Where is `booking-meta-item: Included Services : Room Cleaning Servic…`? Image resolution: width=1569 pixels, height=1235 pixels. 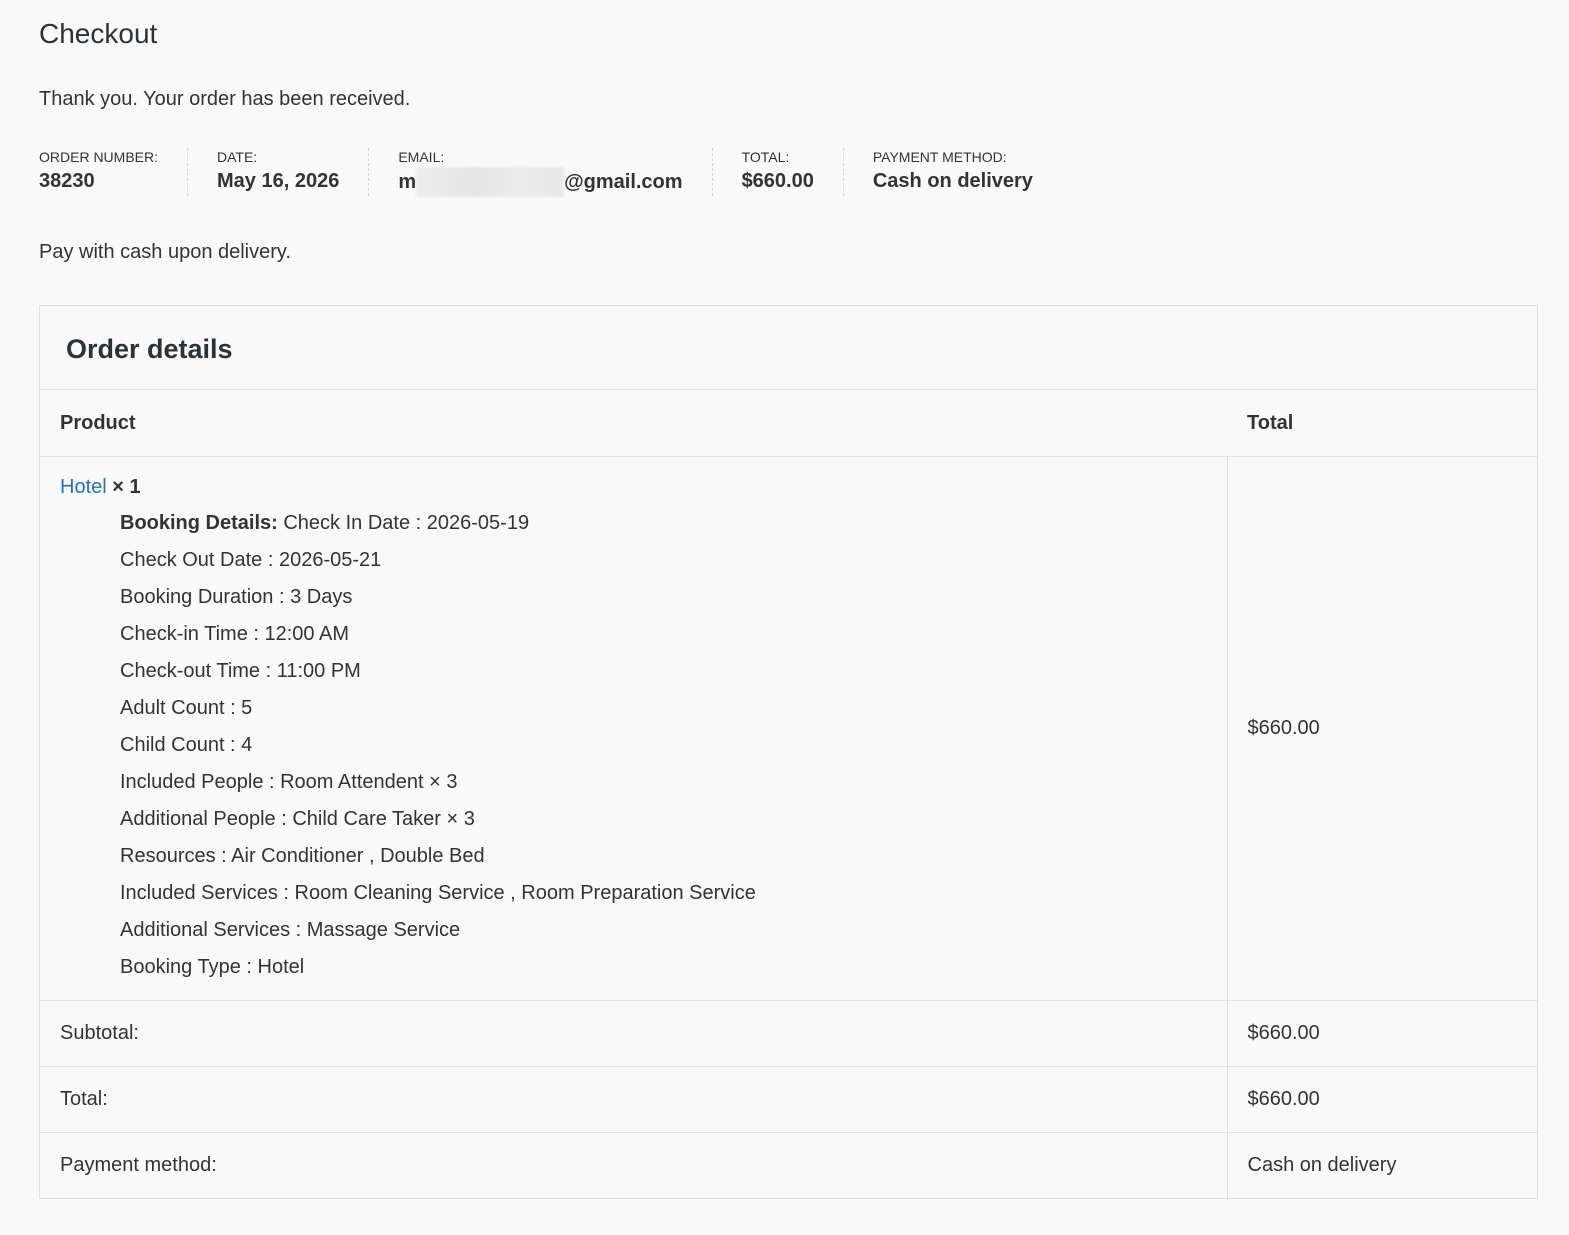
booking-meta-item: Included Services : Room Cleaning Servic… is located at coordinates (438, 893).